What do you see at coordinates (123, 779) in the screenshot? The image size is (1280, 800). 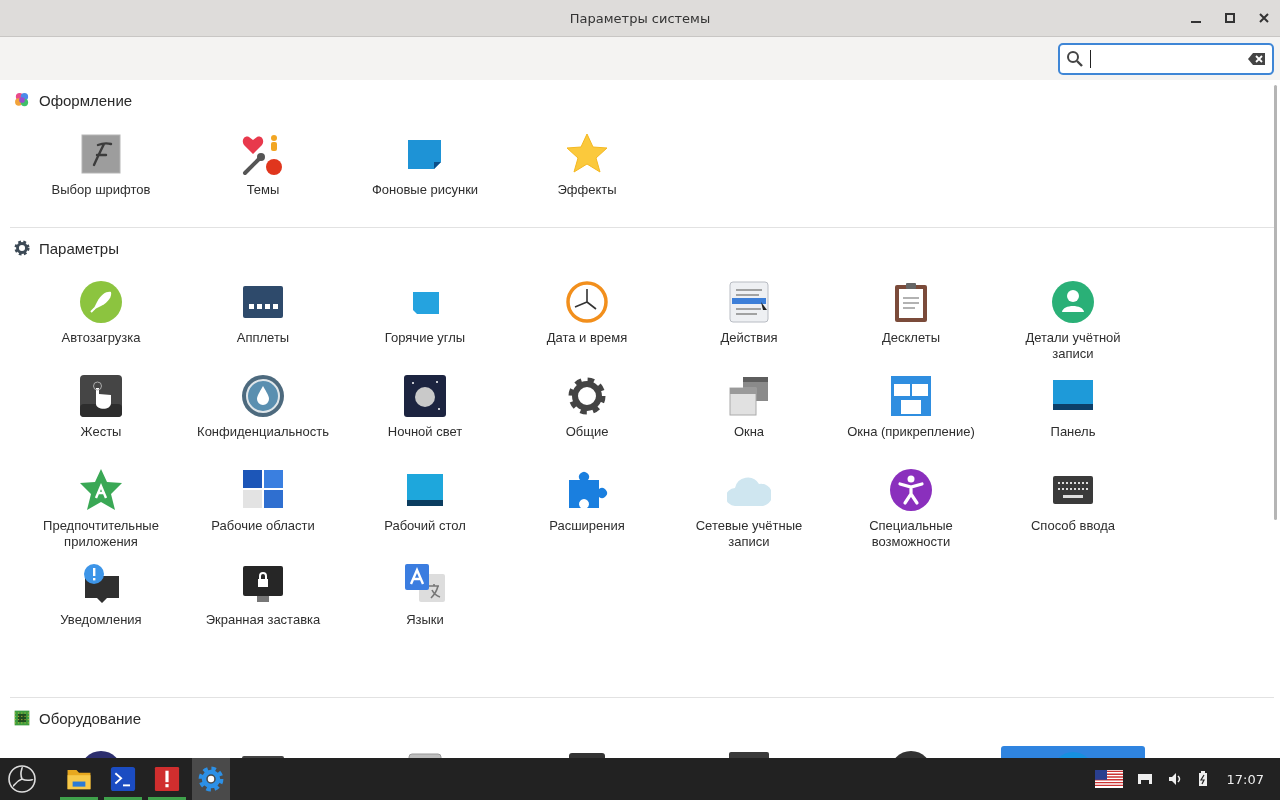 I see `terminal-icon` at bounding box center [123, 779].